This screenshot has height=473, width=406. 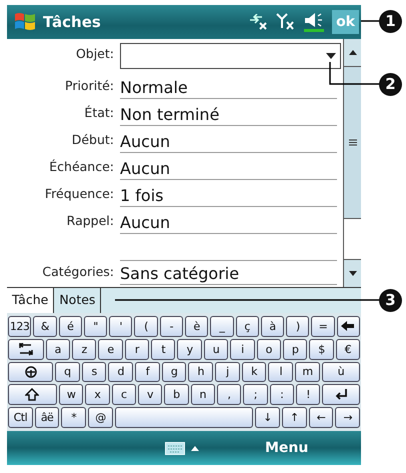 What do you see at coordinates (258, 22) in the screenshot?
I see `connectivity-off-icon` at bounding box center [258, 22].